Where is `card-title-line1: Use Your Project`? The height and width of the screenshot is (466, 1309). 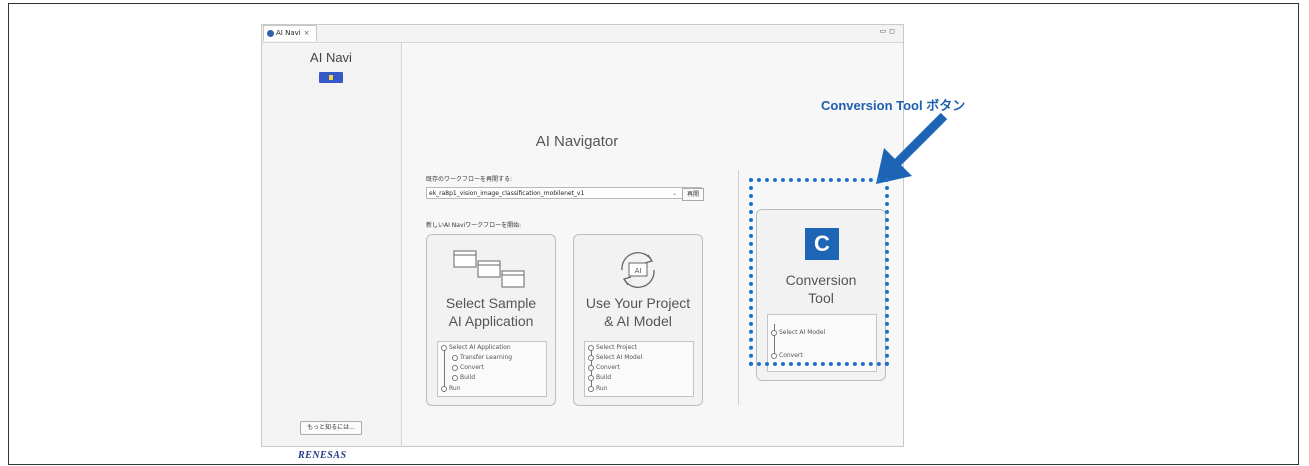 card-title-line1: Use Your Project is located at coordinates (638, 303).